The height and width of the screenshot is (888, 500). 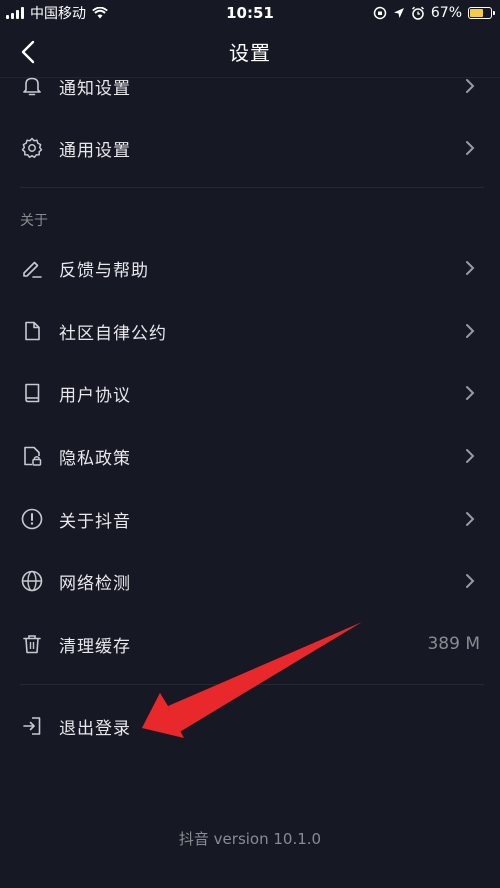 What do you see at coordinates (95, 728) in the screenshot?
I see `logout-label: 退出登录` at bounding box center [95, 728].